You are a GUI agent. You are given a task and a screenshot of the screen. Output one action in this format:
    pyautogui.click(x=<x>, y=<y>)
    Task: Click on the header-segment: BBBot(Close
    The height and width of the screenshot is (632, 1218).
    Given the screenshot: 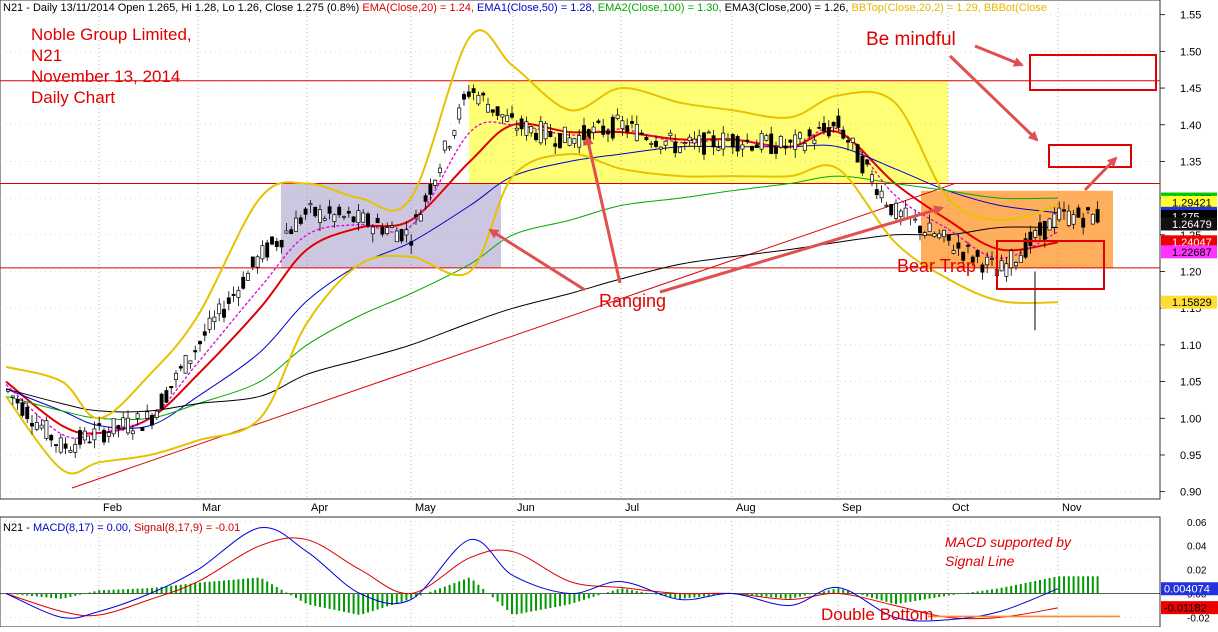 What is the action you would take?
    pyautogui.click(x=1015, y=8)
    